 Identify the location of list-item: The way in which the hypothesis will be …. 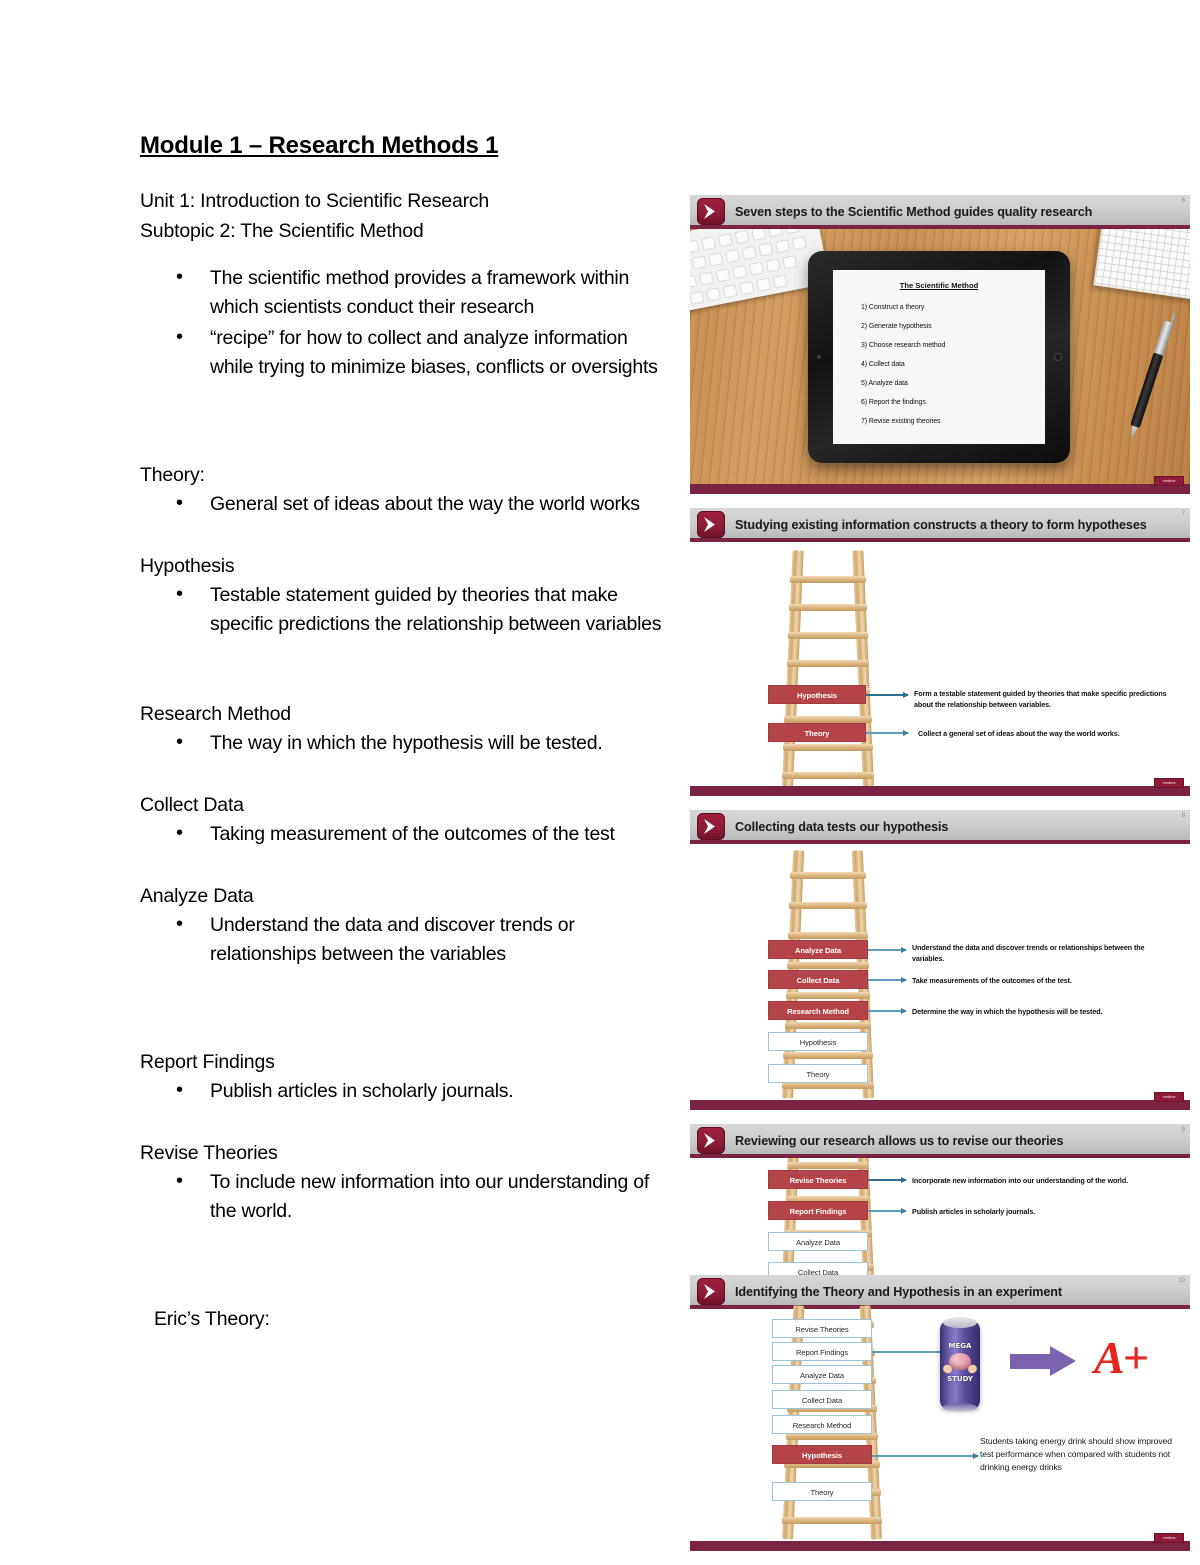
(405, 743).